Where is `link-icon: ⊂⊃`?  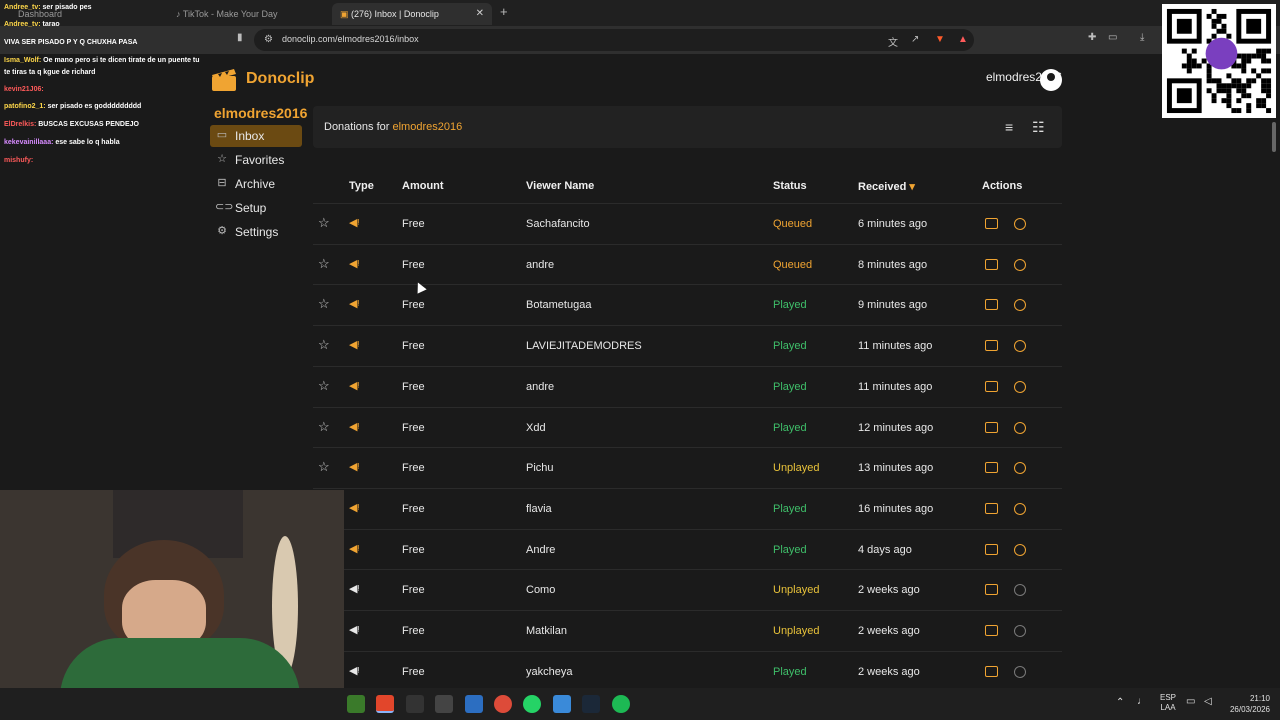 link-icon: ⊂⊃ is located at coordinates (224, 207).